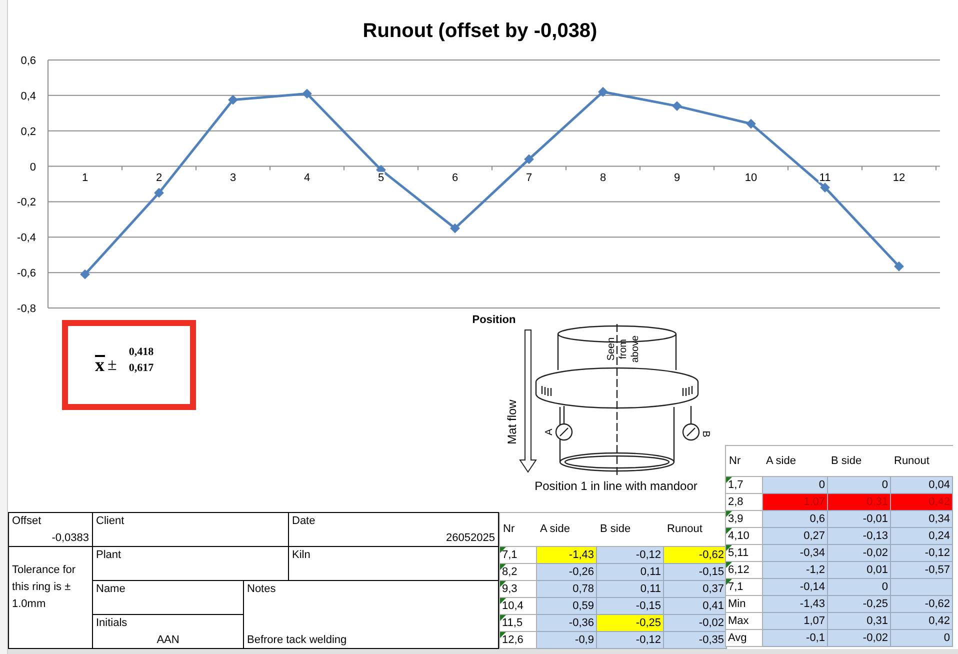 The width and height of the screenshot is (958, 654). I want to click on view-note: from, so click(623, 349).